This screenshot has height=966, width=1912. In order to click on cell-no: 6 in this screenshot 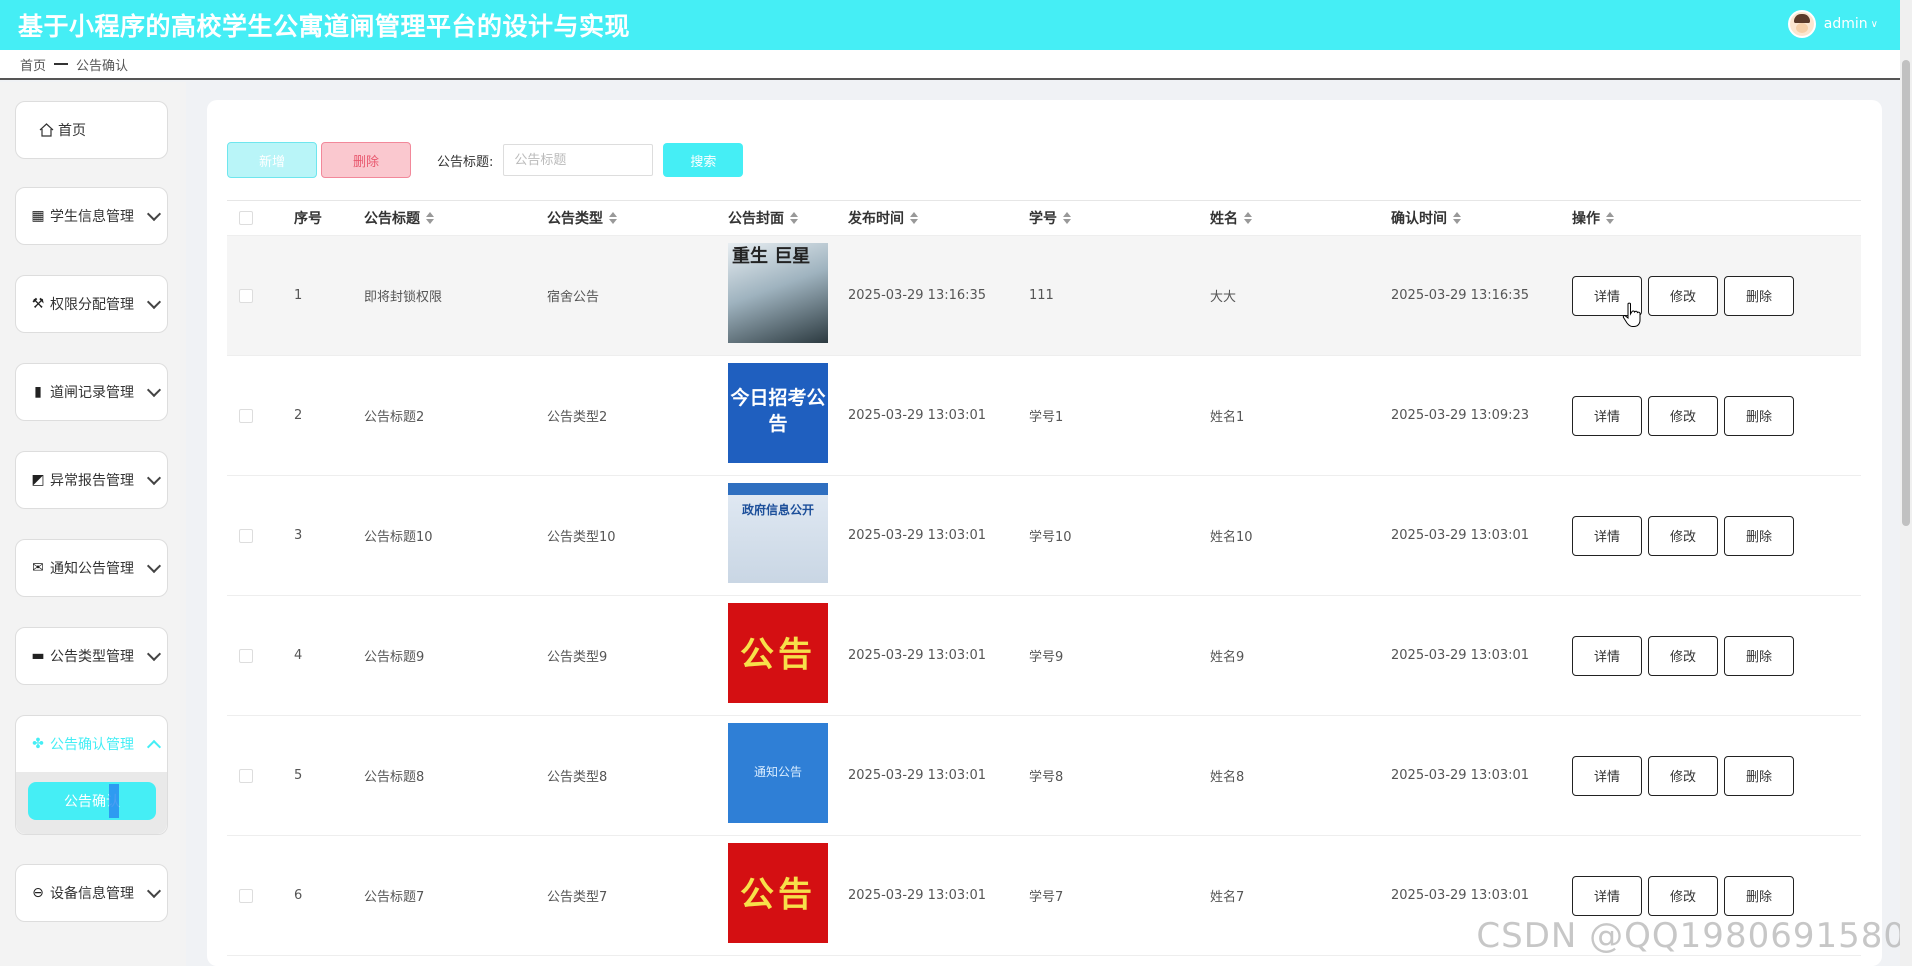, I will do `click(298, 895)`.